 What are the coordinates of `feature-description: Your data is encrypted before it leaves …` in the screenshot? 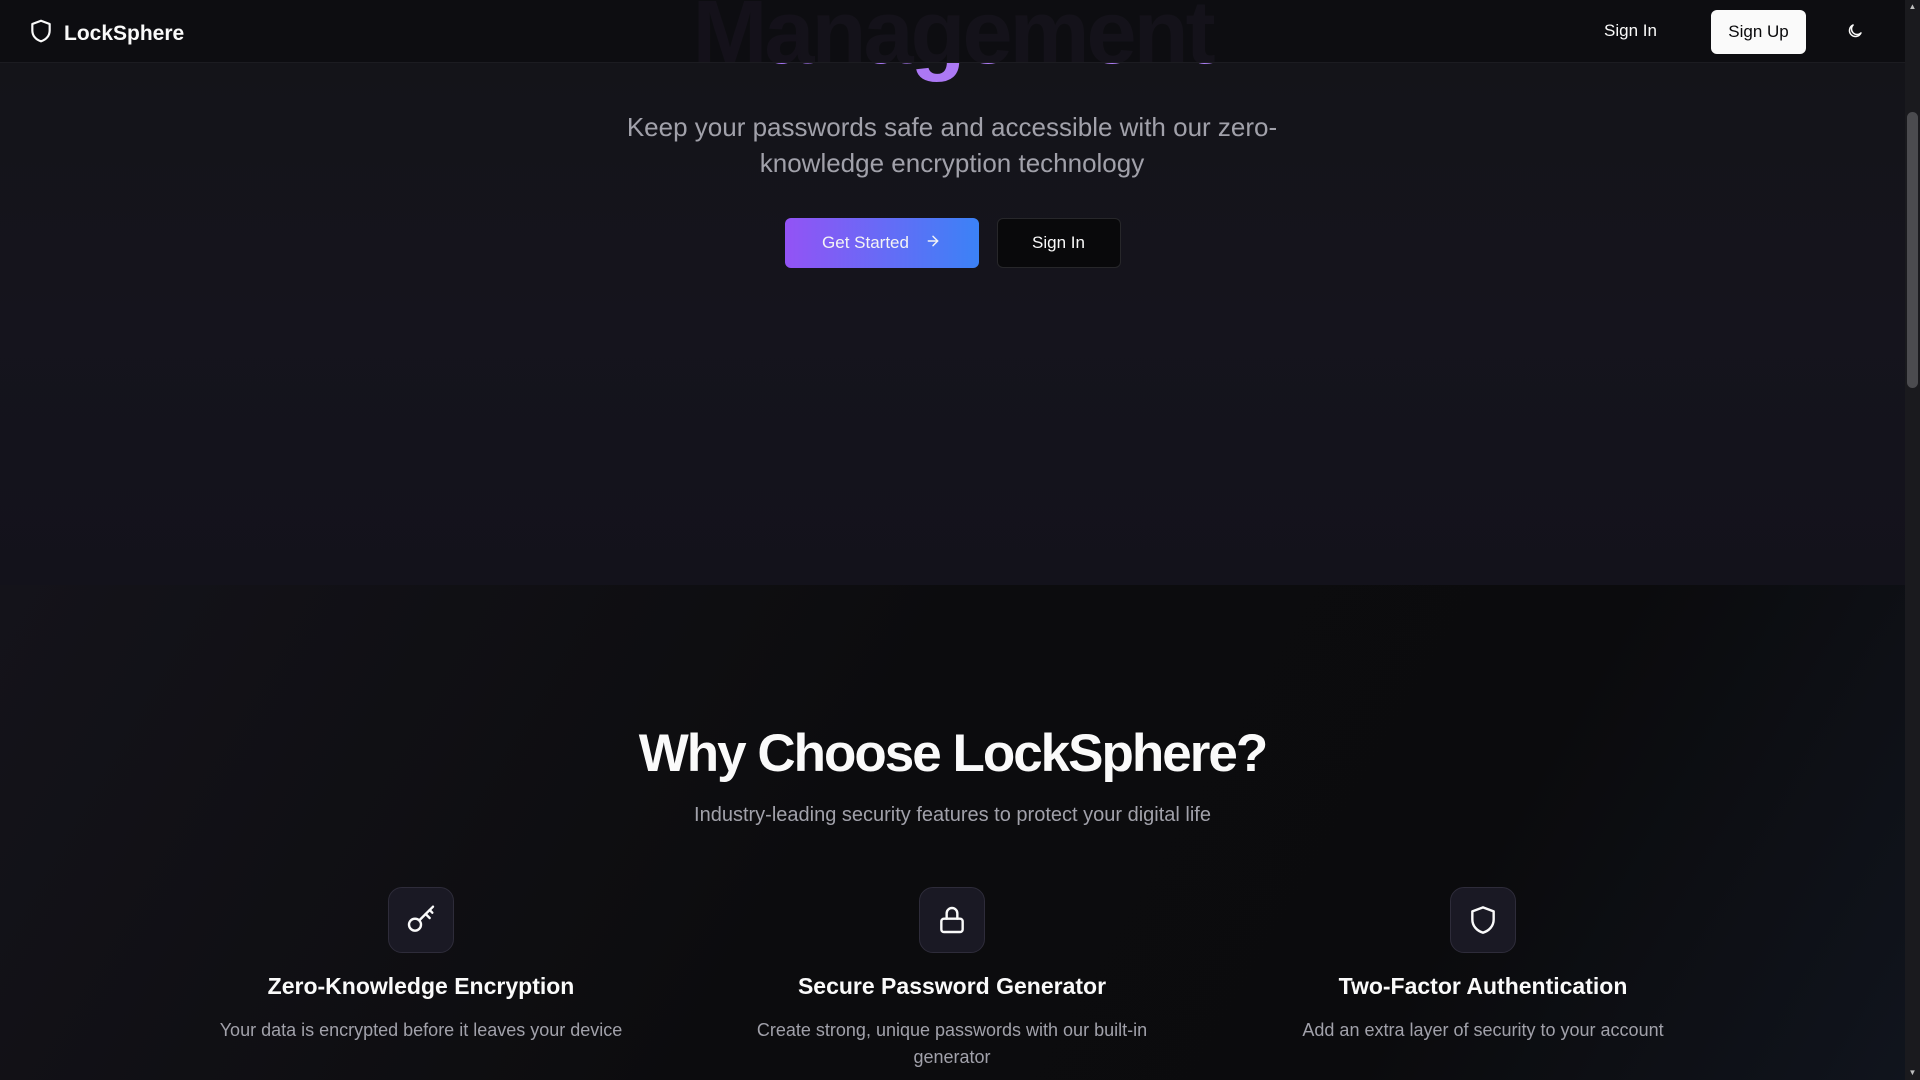 It's located at (421, 1030).